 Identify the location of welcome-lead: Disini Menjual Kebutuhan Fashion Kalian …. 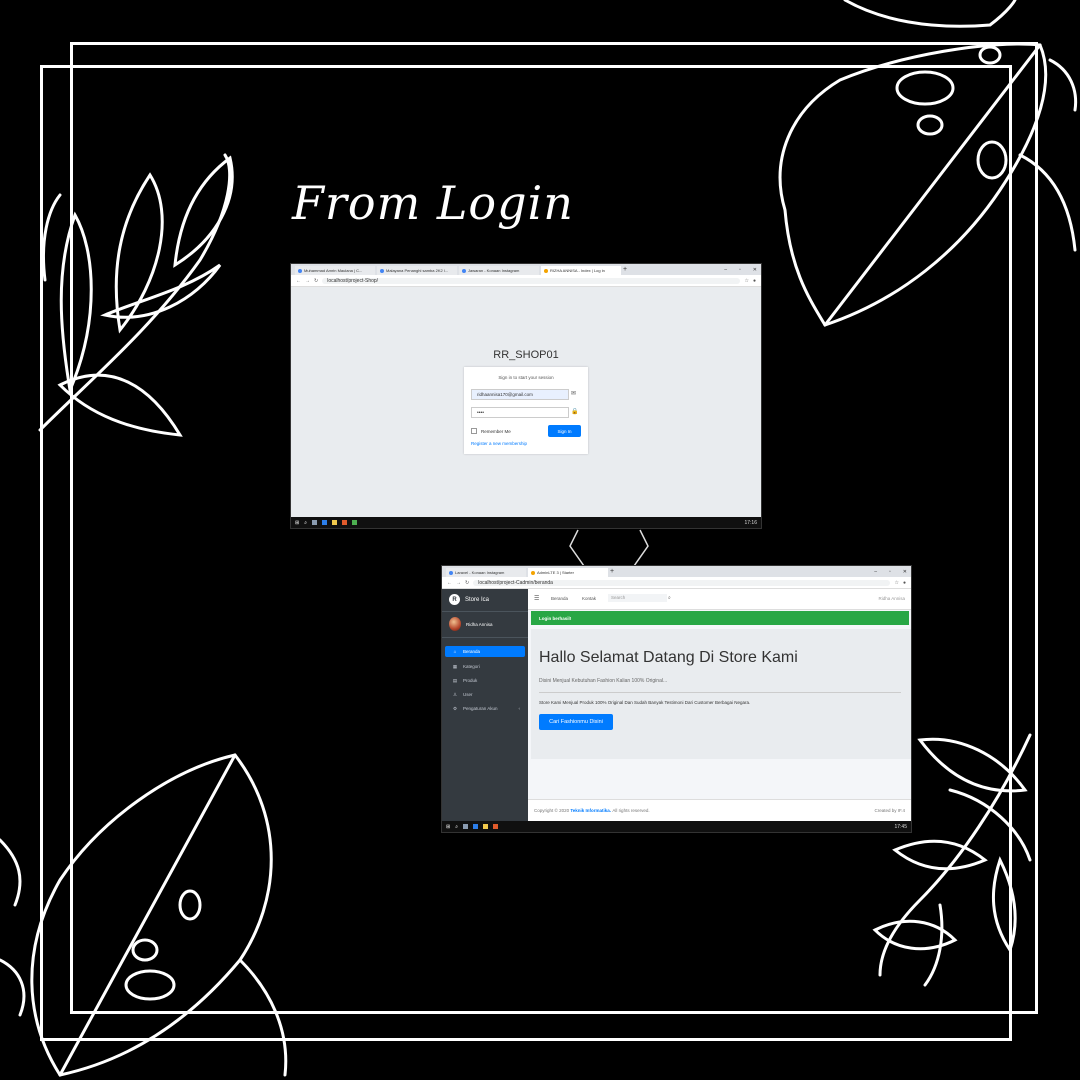
(603, 681).